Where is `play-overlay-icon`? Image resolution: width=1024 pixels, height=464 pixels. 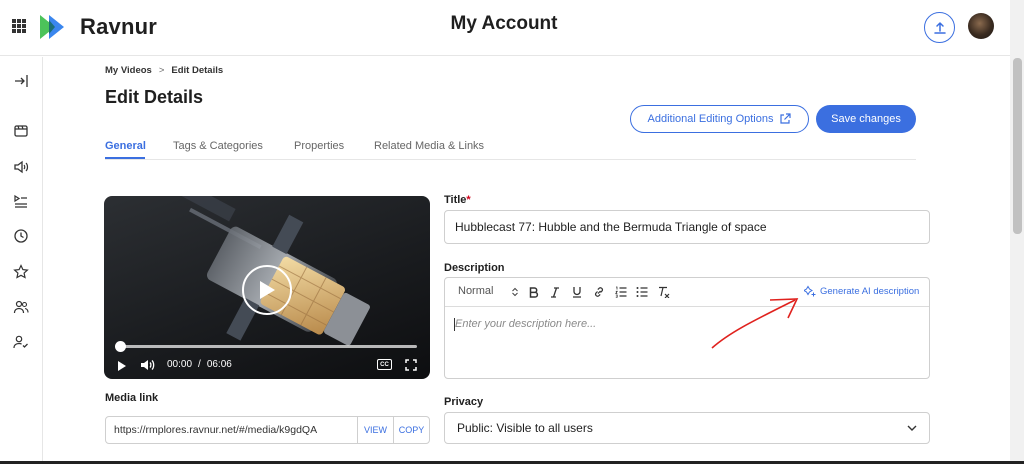 play-overlay-icon is located at coordinates (267, 290).